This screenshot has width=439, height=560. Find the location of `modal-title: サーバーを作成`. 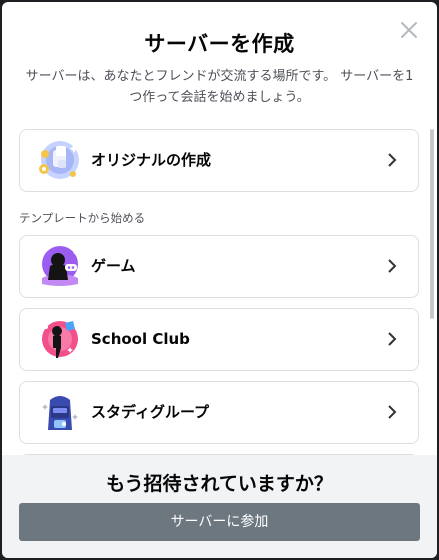

modal-title: サーバーを作成 is located at coordinates (219, 44).